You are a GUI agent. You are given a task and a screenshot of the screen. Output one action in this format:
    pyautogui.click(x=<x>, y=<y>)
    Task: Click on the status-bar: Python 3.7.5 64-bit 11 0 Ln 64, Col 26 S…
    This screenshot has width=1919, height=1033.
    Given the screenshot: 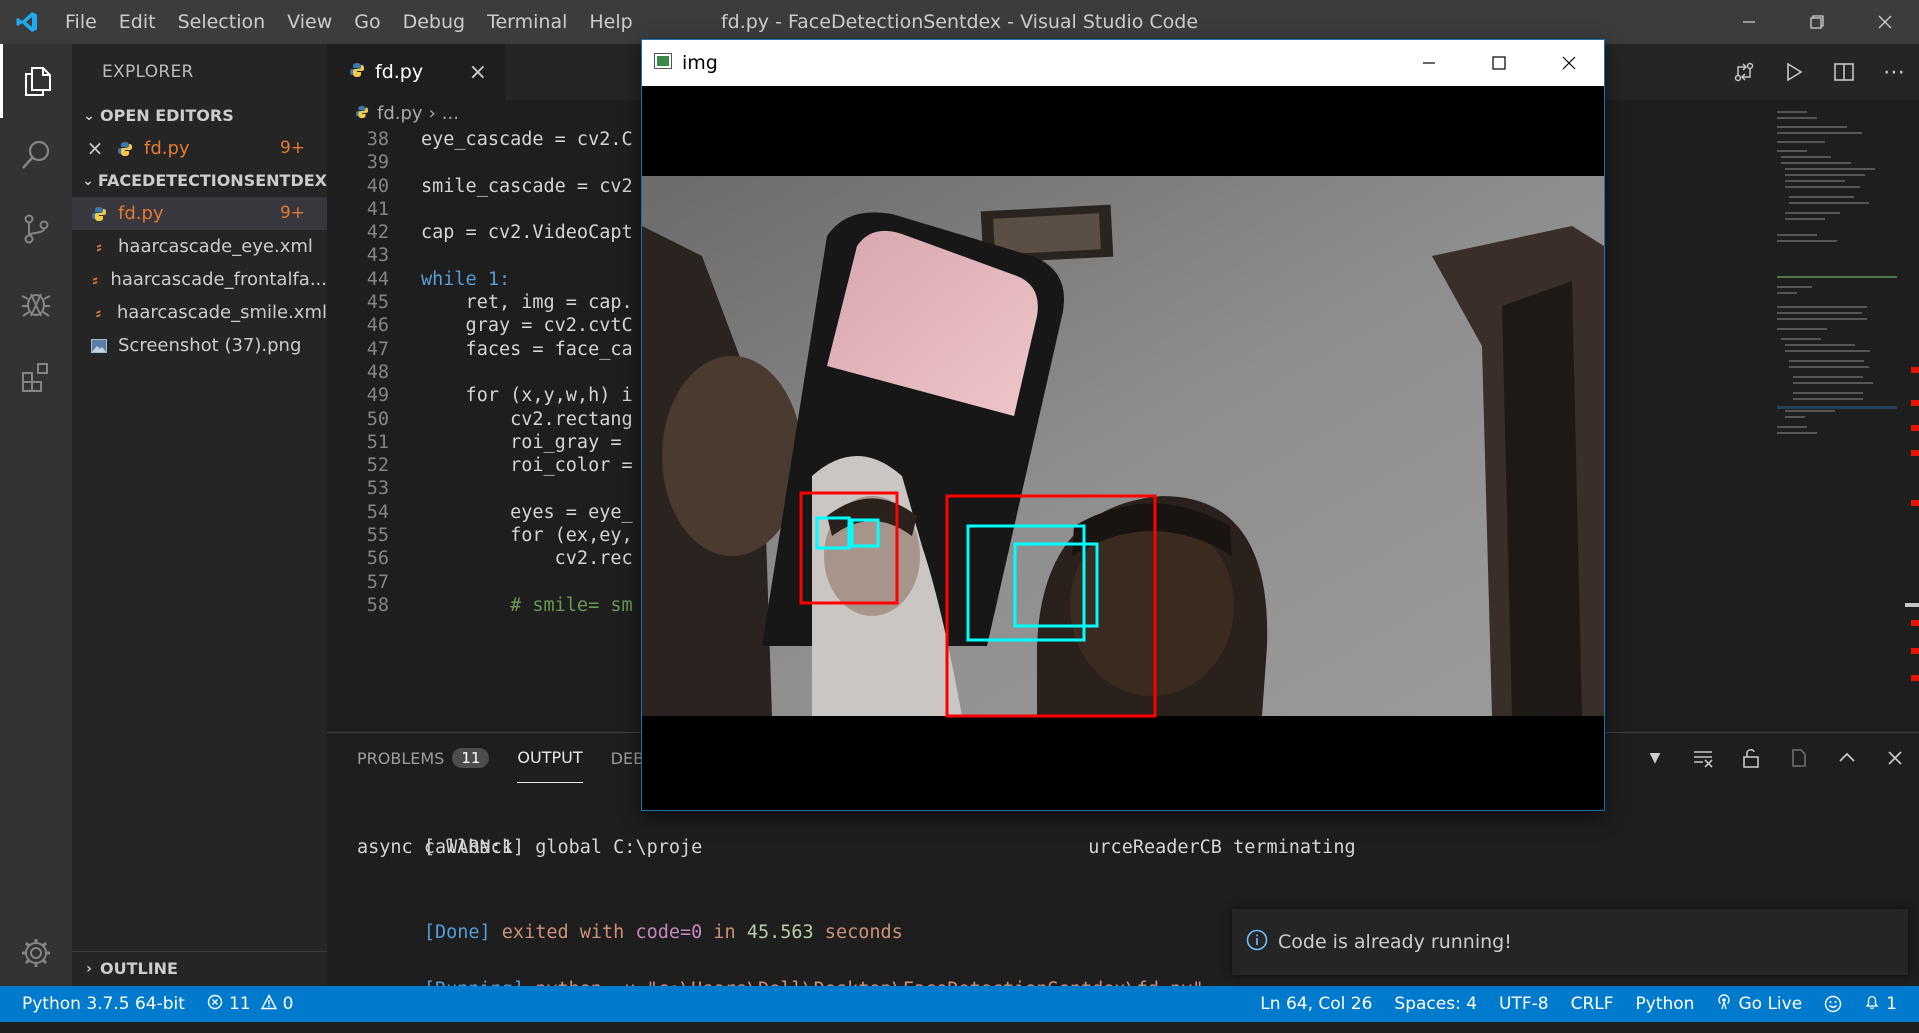 What is the action you would take?
    pyautogui.click(x=959, y=1004)
    